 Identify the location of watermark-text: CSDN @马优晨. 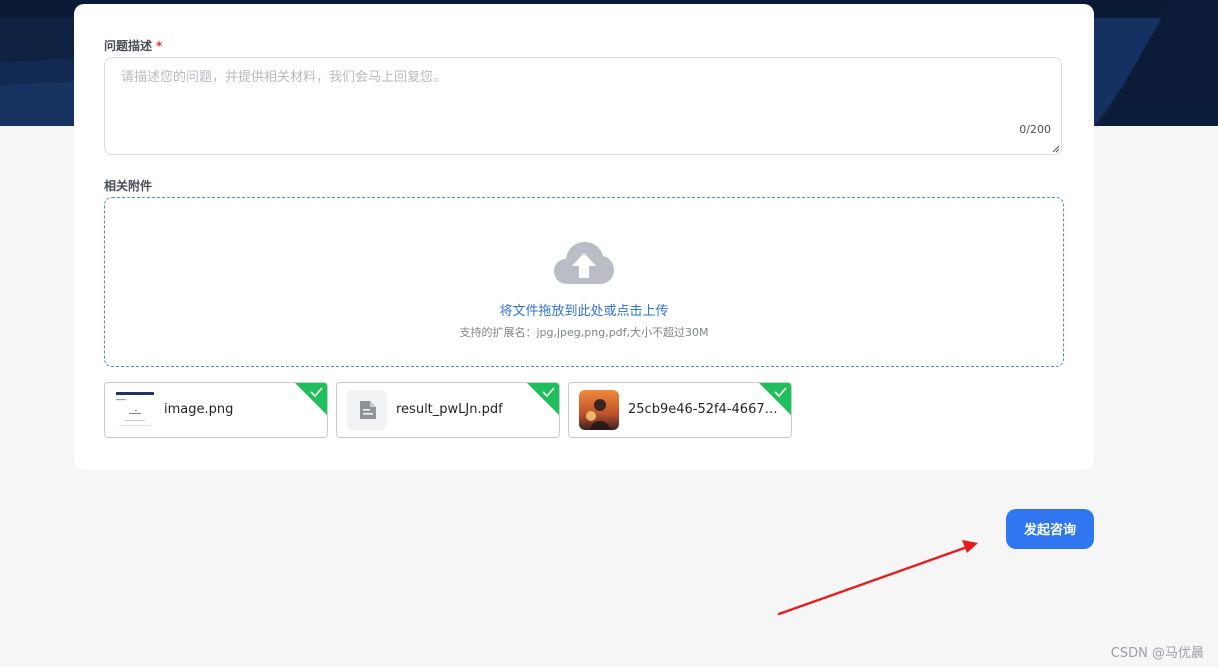
(1157, 653).